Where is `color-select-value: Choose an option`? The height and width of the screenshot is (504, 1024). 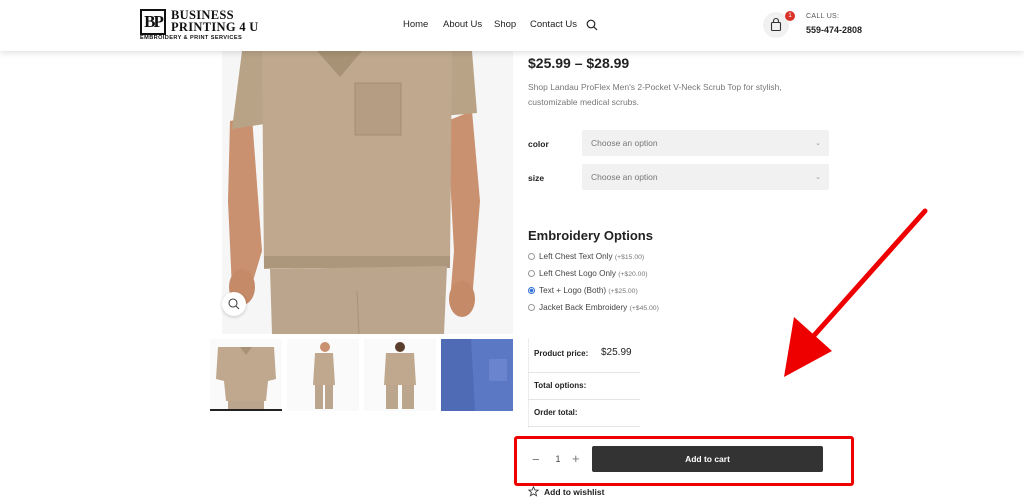 color-select-value: Choose an option is located at coordinates (624, 143).